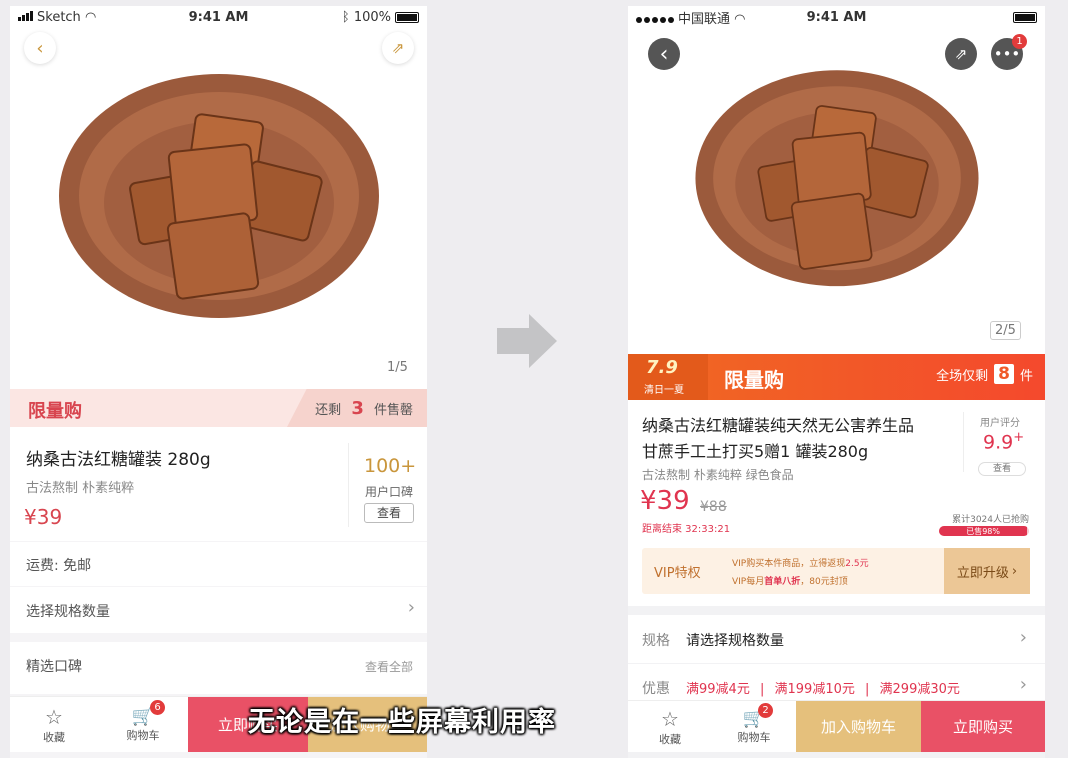 Image resolution: width=1068 pixels, height=758 pixels. What do you see at coordinates (990, 520) in the screenshot?
I see `sold-count-text: 累计3024人已抢购` at bounding box center [990, 520].